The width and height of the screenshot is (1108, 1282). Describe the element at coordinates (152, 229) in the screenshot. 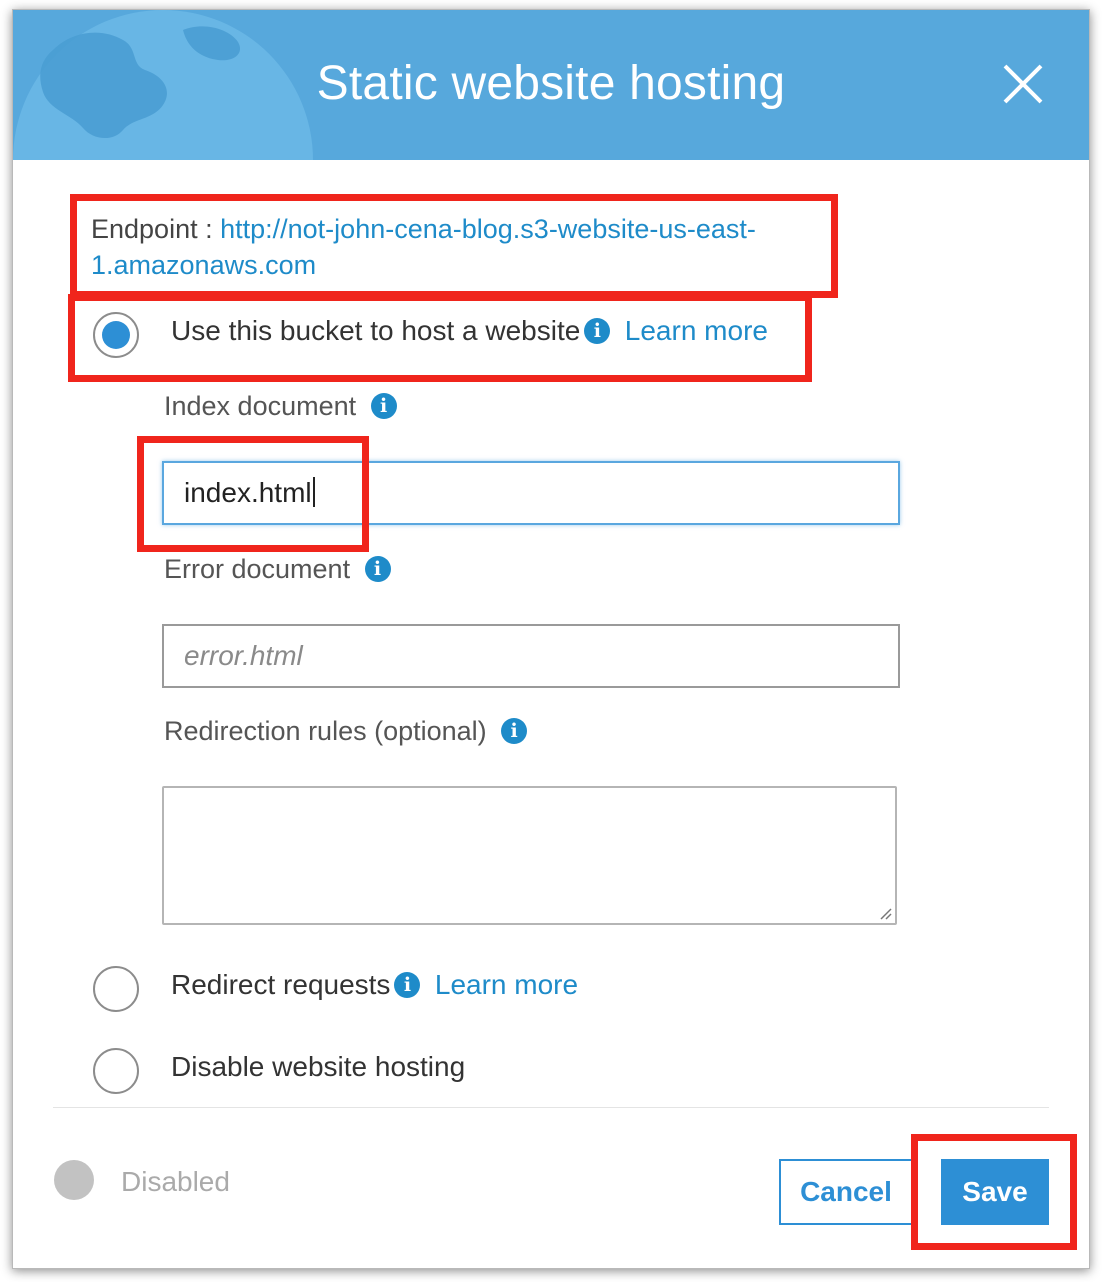

I see `endpoint-label: Endpoint :` at that location.